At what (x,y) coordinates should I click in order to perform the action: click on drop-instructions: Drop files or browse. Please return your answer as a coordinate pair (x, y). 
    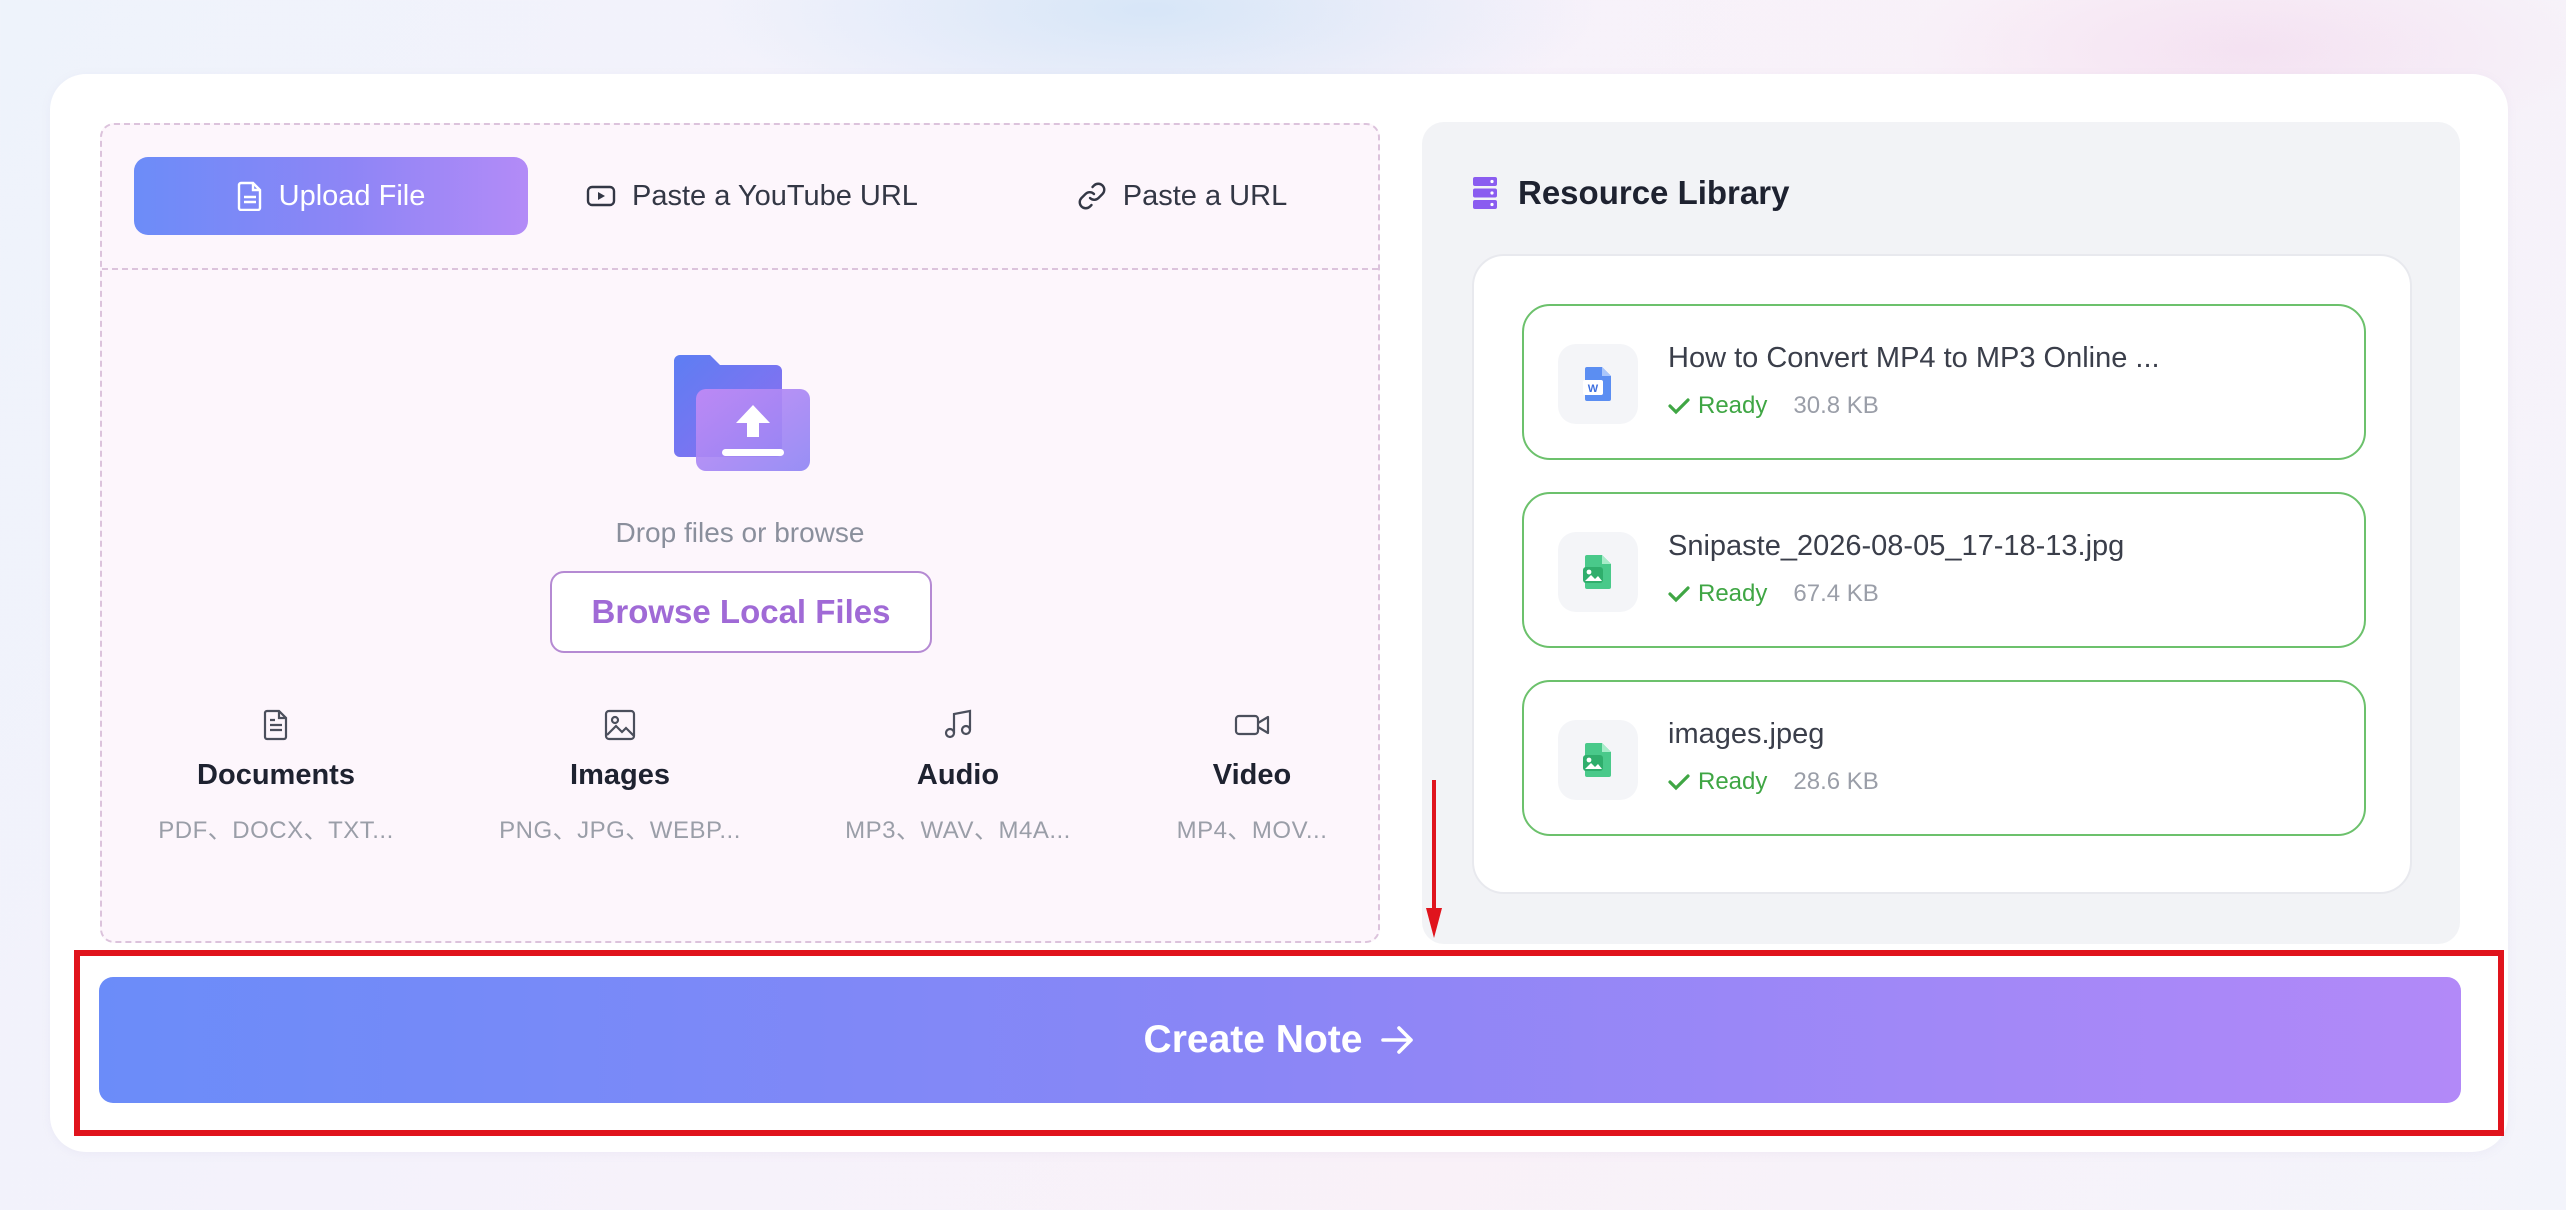
    Looking at the image, I should click on (740, 532).